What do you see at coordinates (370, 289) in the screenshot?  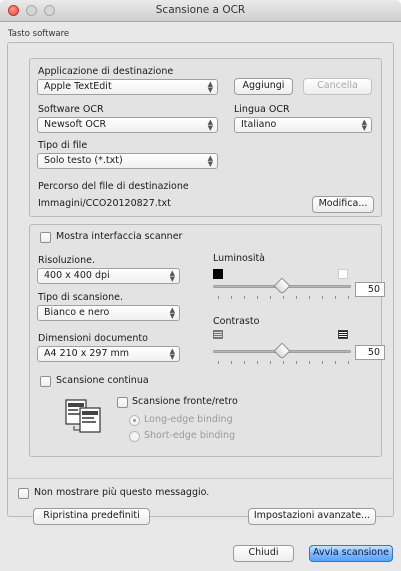 I see `brightness-value-field: 50` at bounding box center [370, 289].